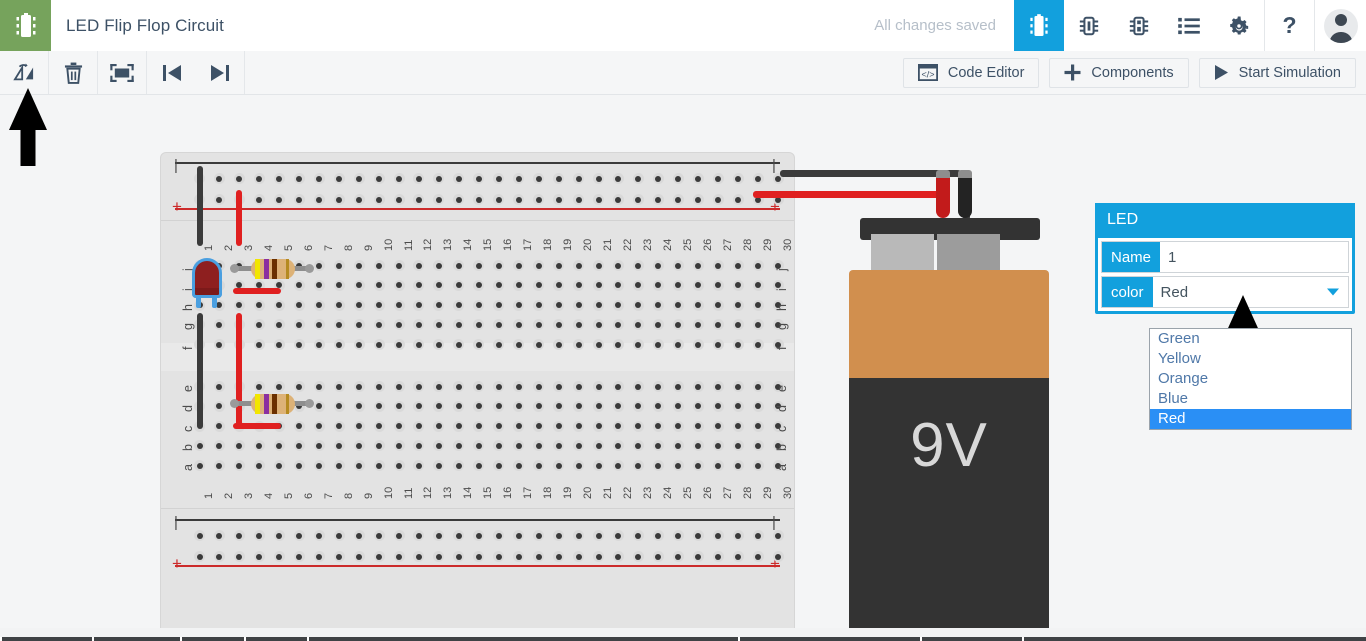  I want to click on hole-a3, so click(239, 466).